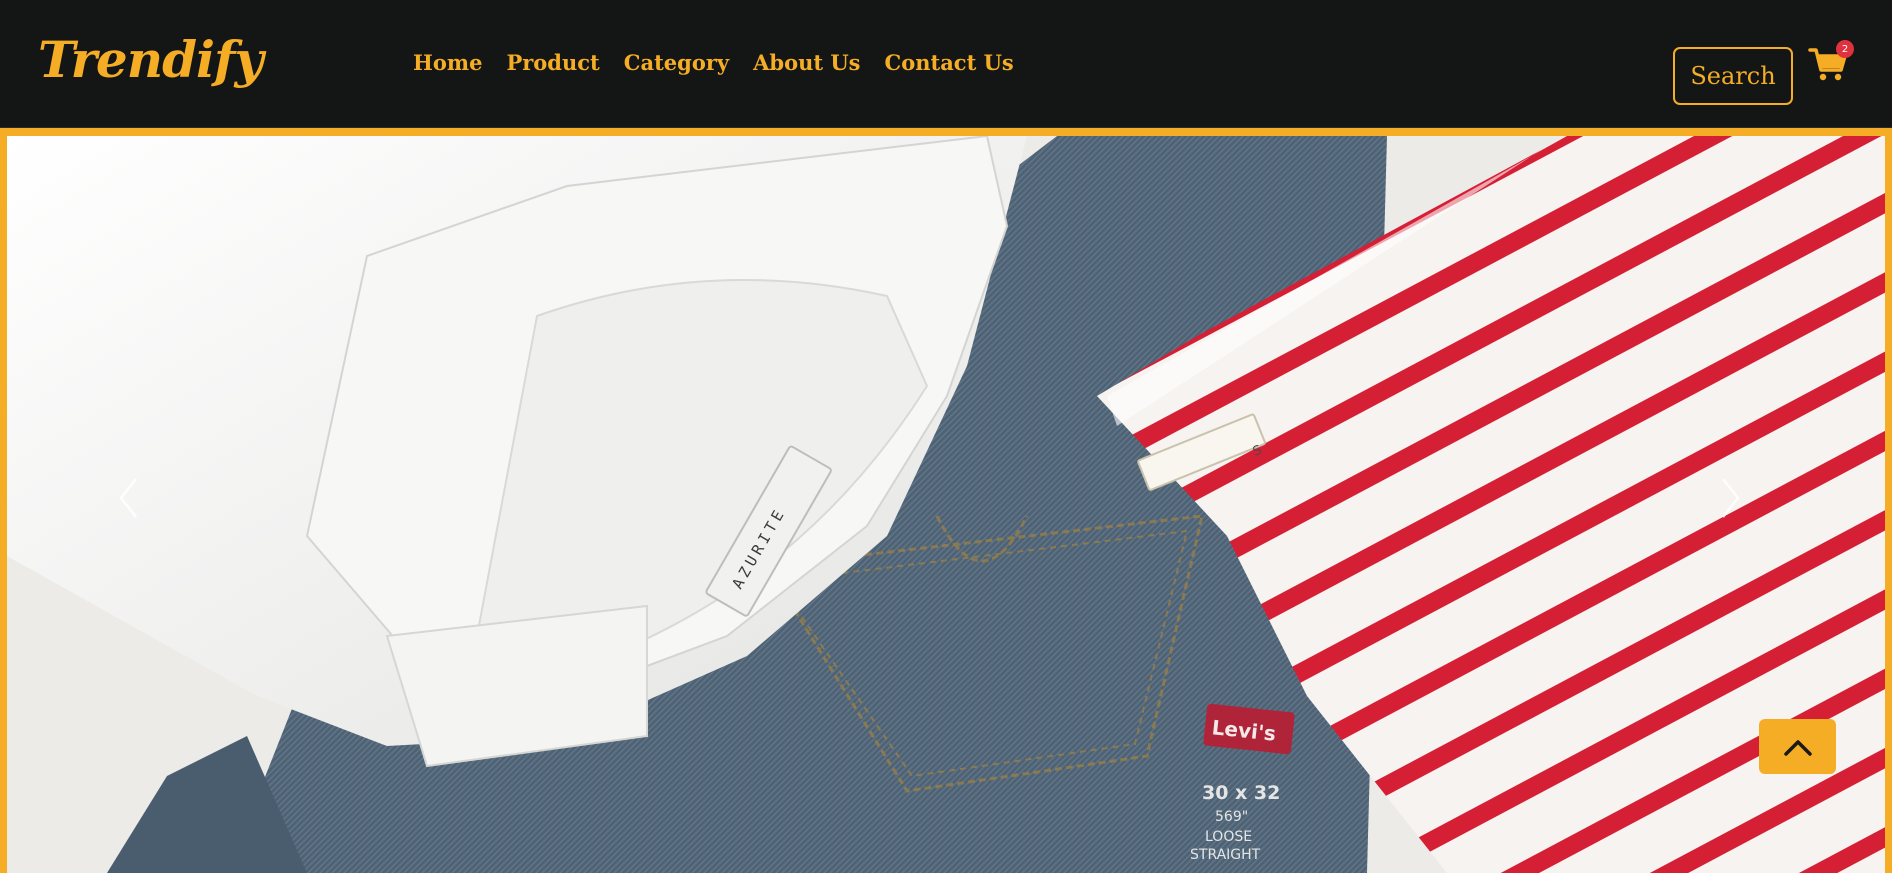 The height and width of the screenshot is (873, 1892). Describe the element at coordinates (1225, 855) in the screenshot. I see `svg-text: STRAIGHT` at that location.